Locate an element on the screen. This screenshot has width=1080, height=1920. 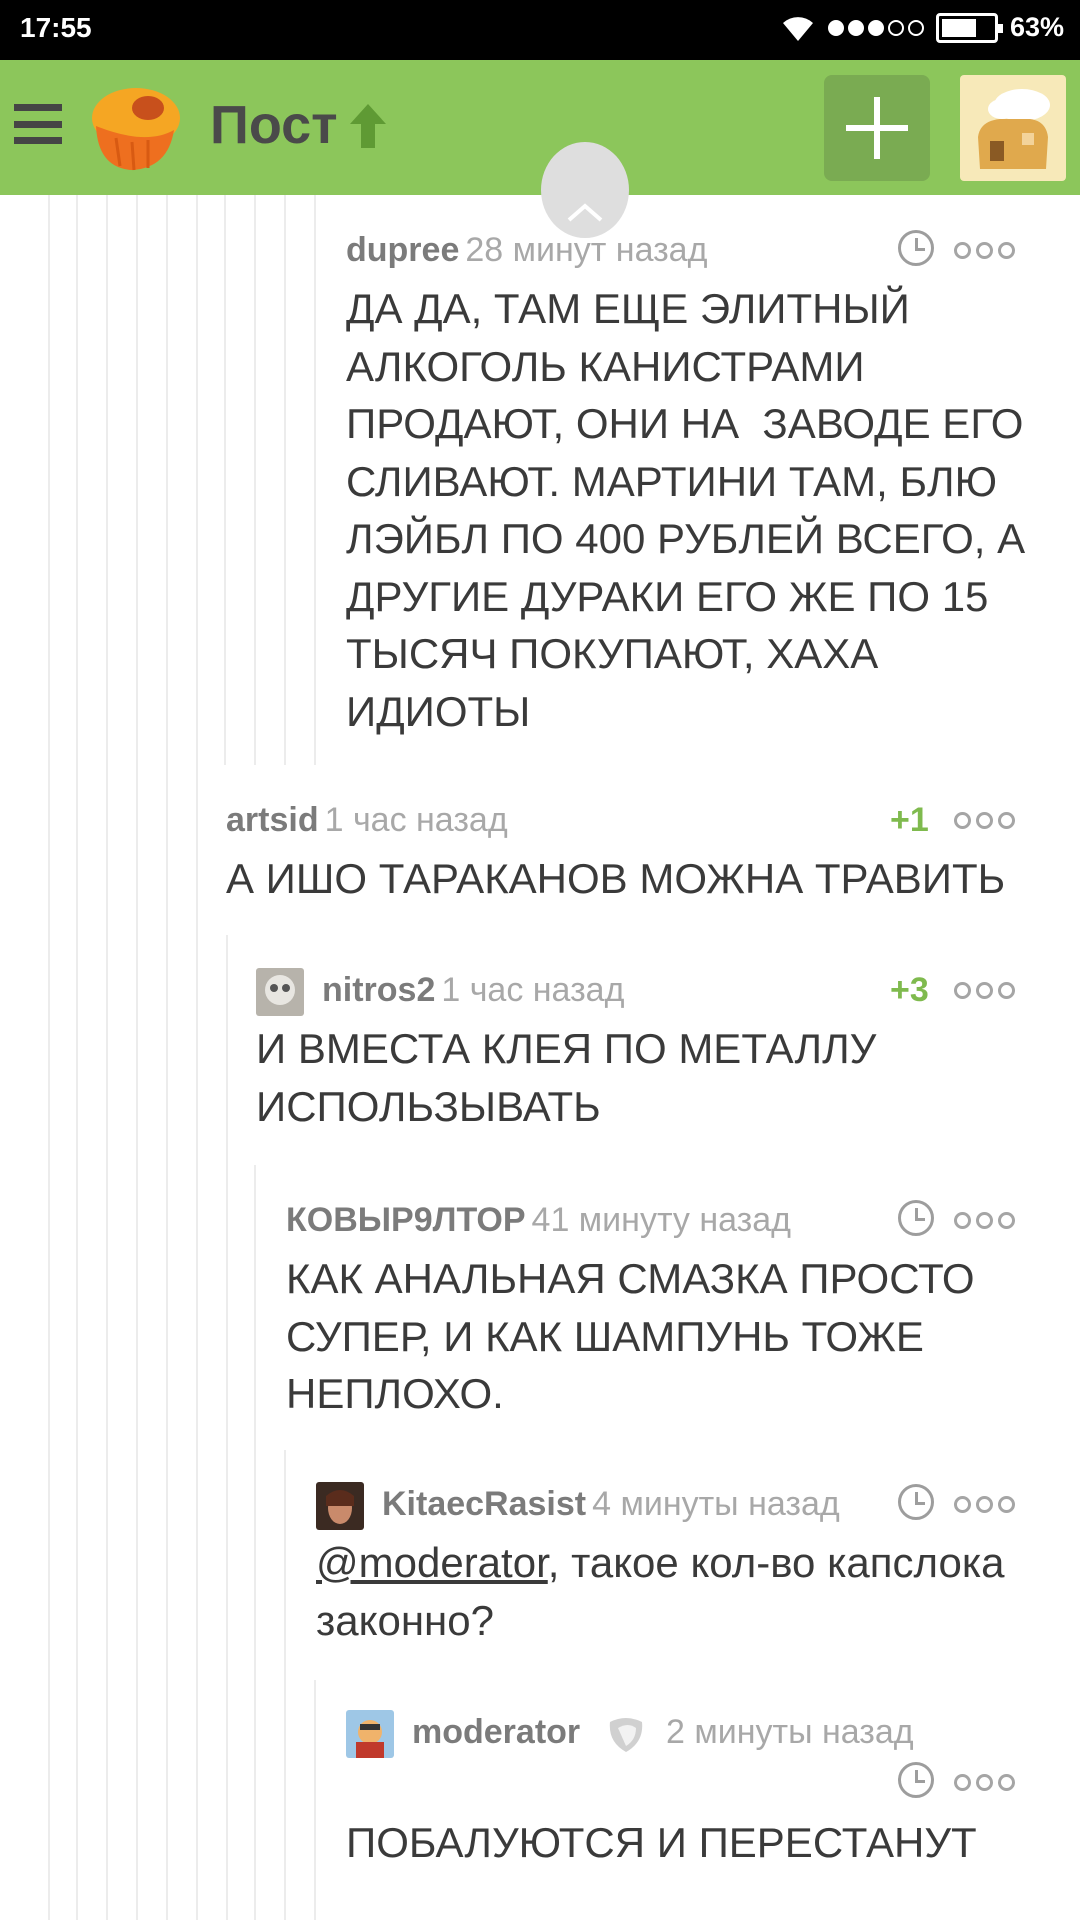
comment-time: 41 минуту назад is located at coordinates (661, 1220).